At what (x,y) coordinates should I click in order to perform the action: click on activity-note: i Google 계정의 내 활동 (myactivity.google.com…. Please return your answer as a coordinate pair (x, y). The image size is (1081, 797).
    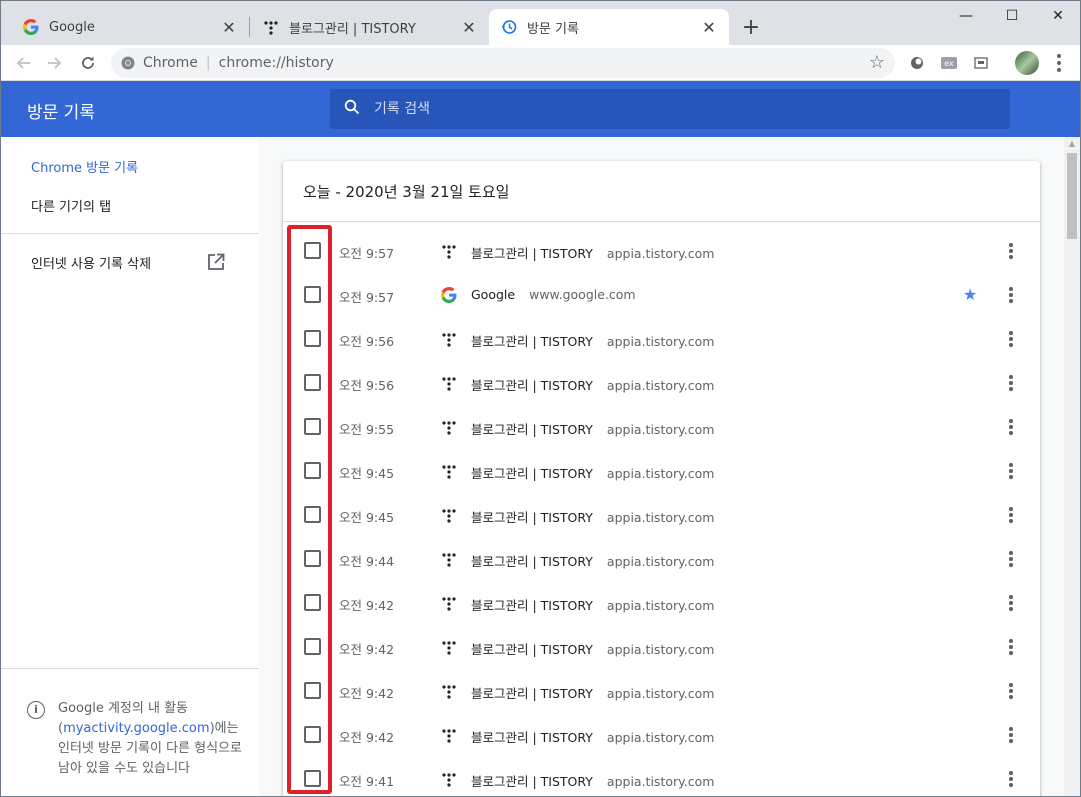
    Looking at the image, I should click on (138, 739).